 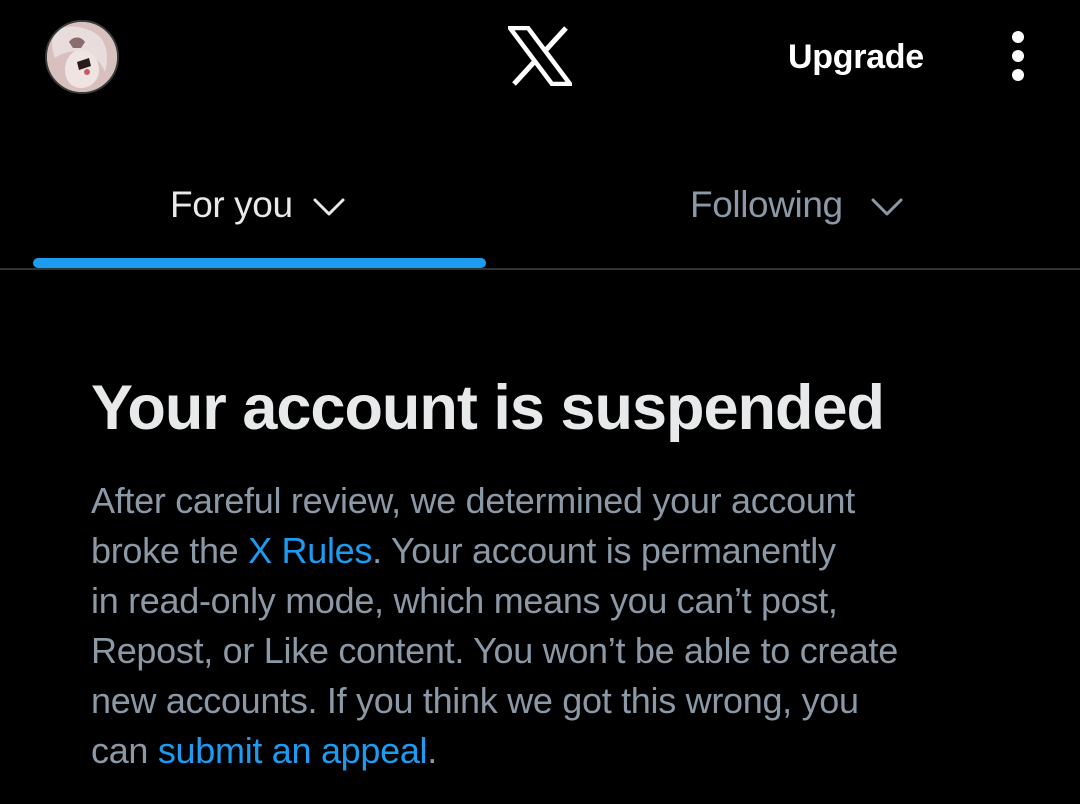 What do you see at coordinates (231, 204) in the screenshot?
I see `tab-label: For you` at bounding box center [231, 204].